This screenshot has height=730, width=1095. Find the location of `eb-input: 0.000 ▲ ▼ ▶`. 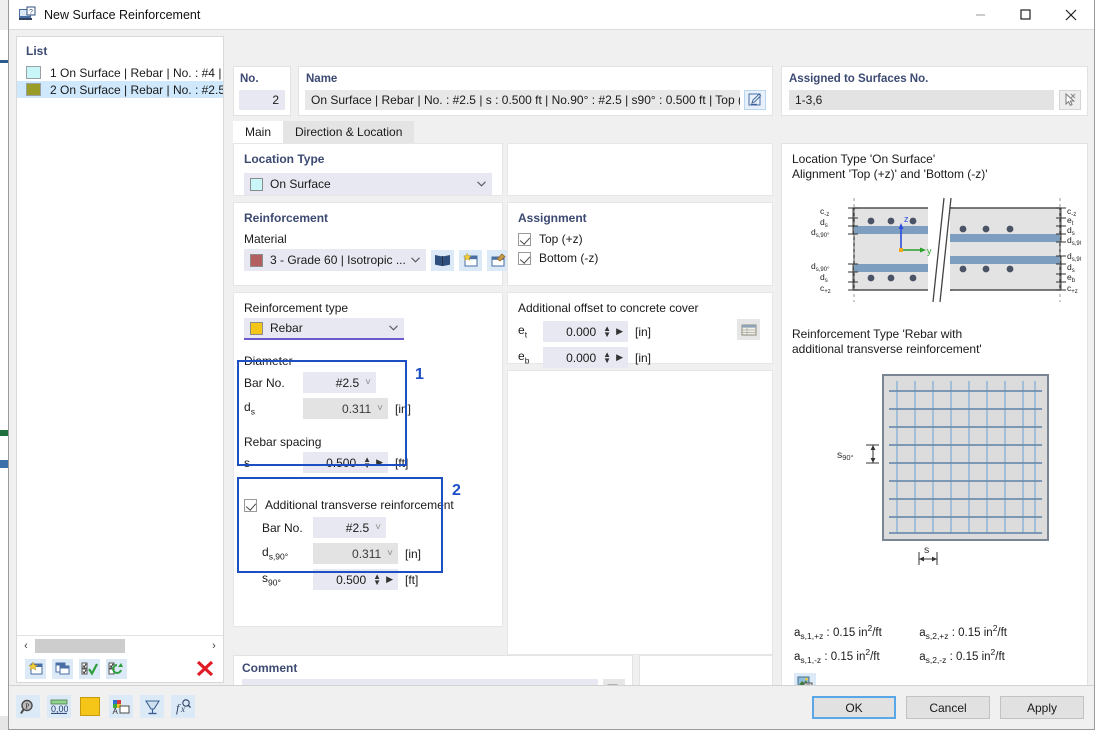

eb-input: 0.000 ▲ ▼ ▶ is located at coordinates (585, 357).